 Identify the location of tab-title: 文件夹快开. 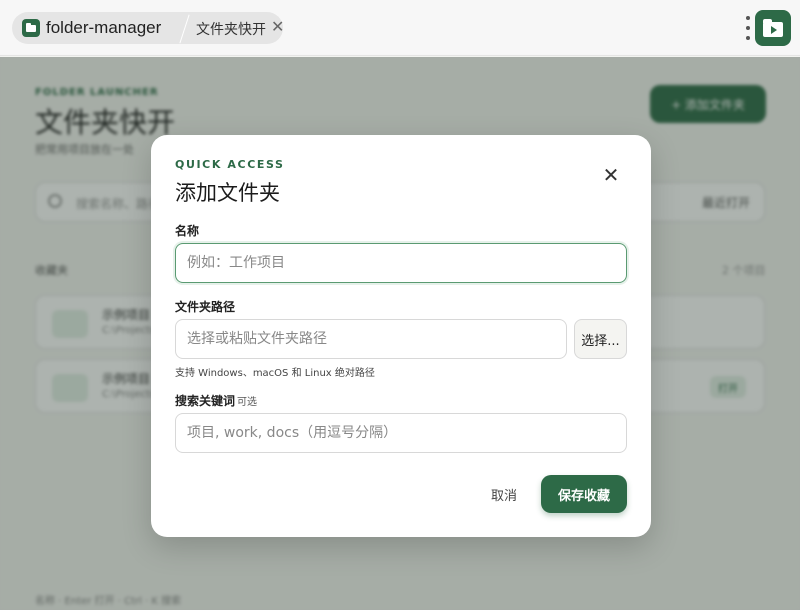
(231, 30).